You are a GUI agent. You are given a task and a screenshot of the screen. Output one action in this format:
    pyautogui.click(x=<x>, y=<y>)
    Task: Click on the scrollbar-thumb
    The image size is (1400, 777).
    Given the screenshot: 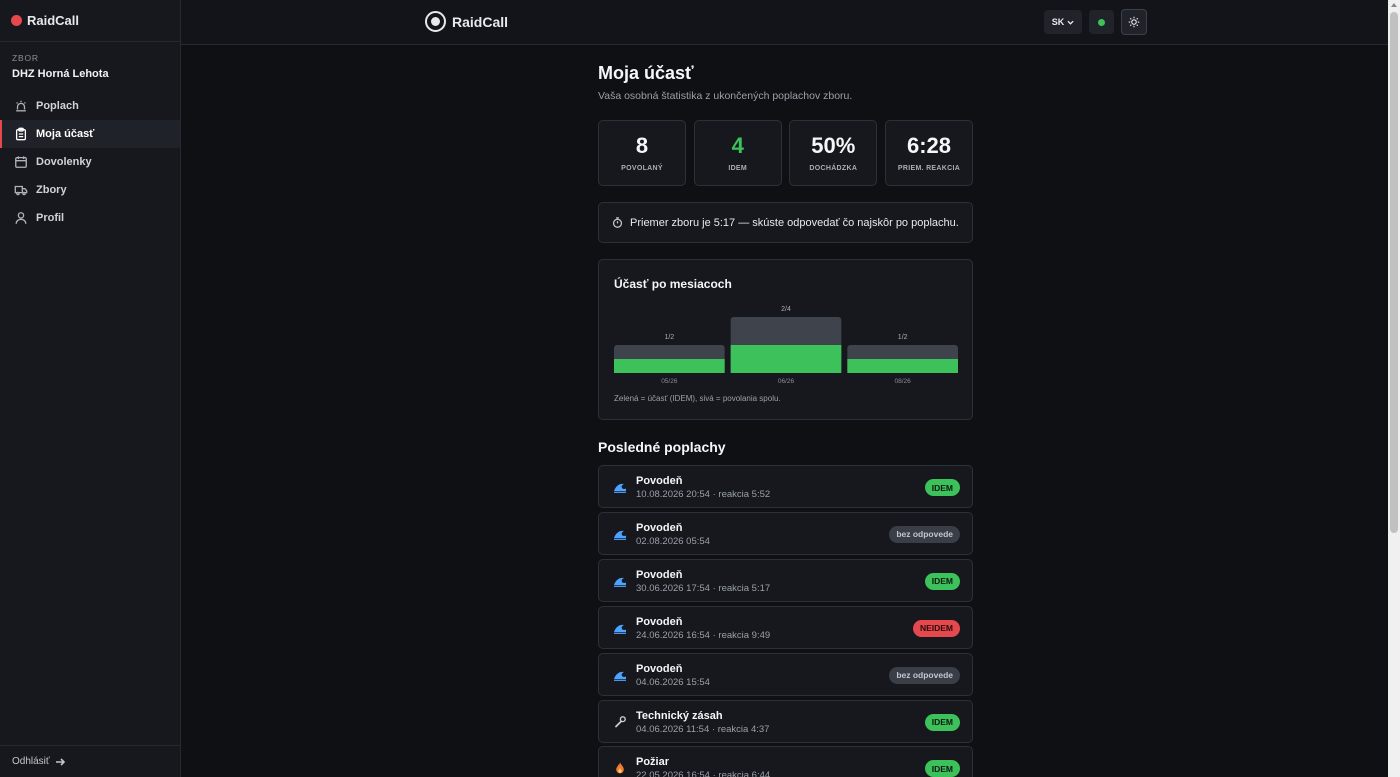 What is the action you would take?
    pyautogui.click(x=1394, y=272)
    